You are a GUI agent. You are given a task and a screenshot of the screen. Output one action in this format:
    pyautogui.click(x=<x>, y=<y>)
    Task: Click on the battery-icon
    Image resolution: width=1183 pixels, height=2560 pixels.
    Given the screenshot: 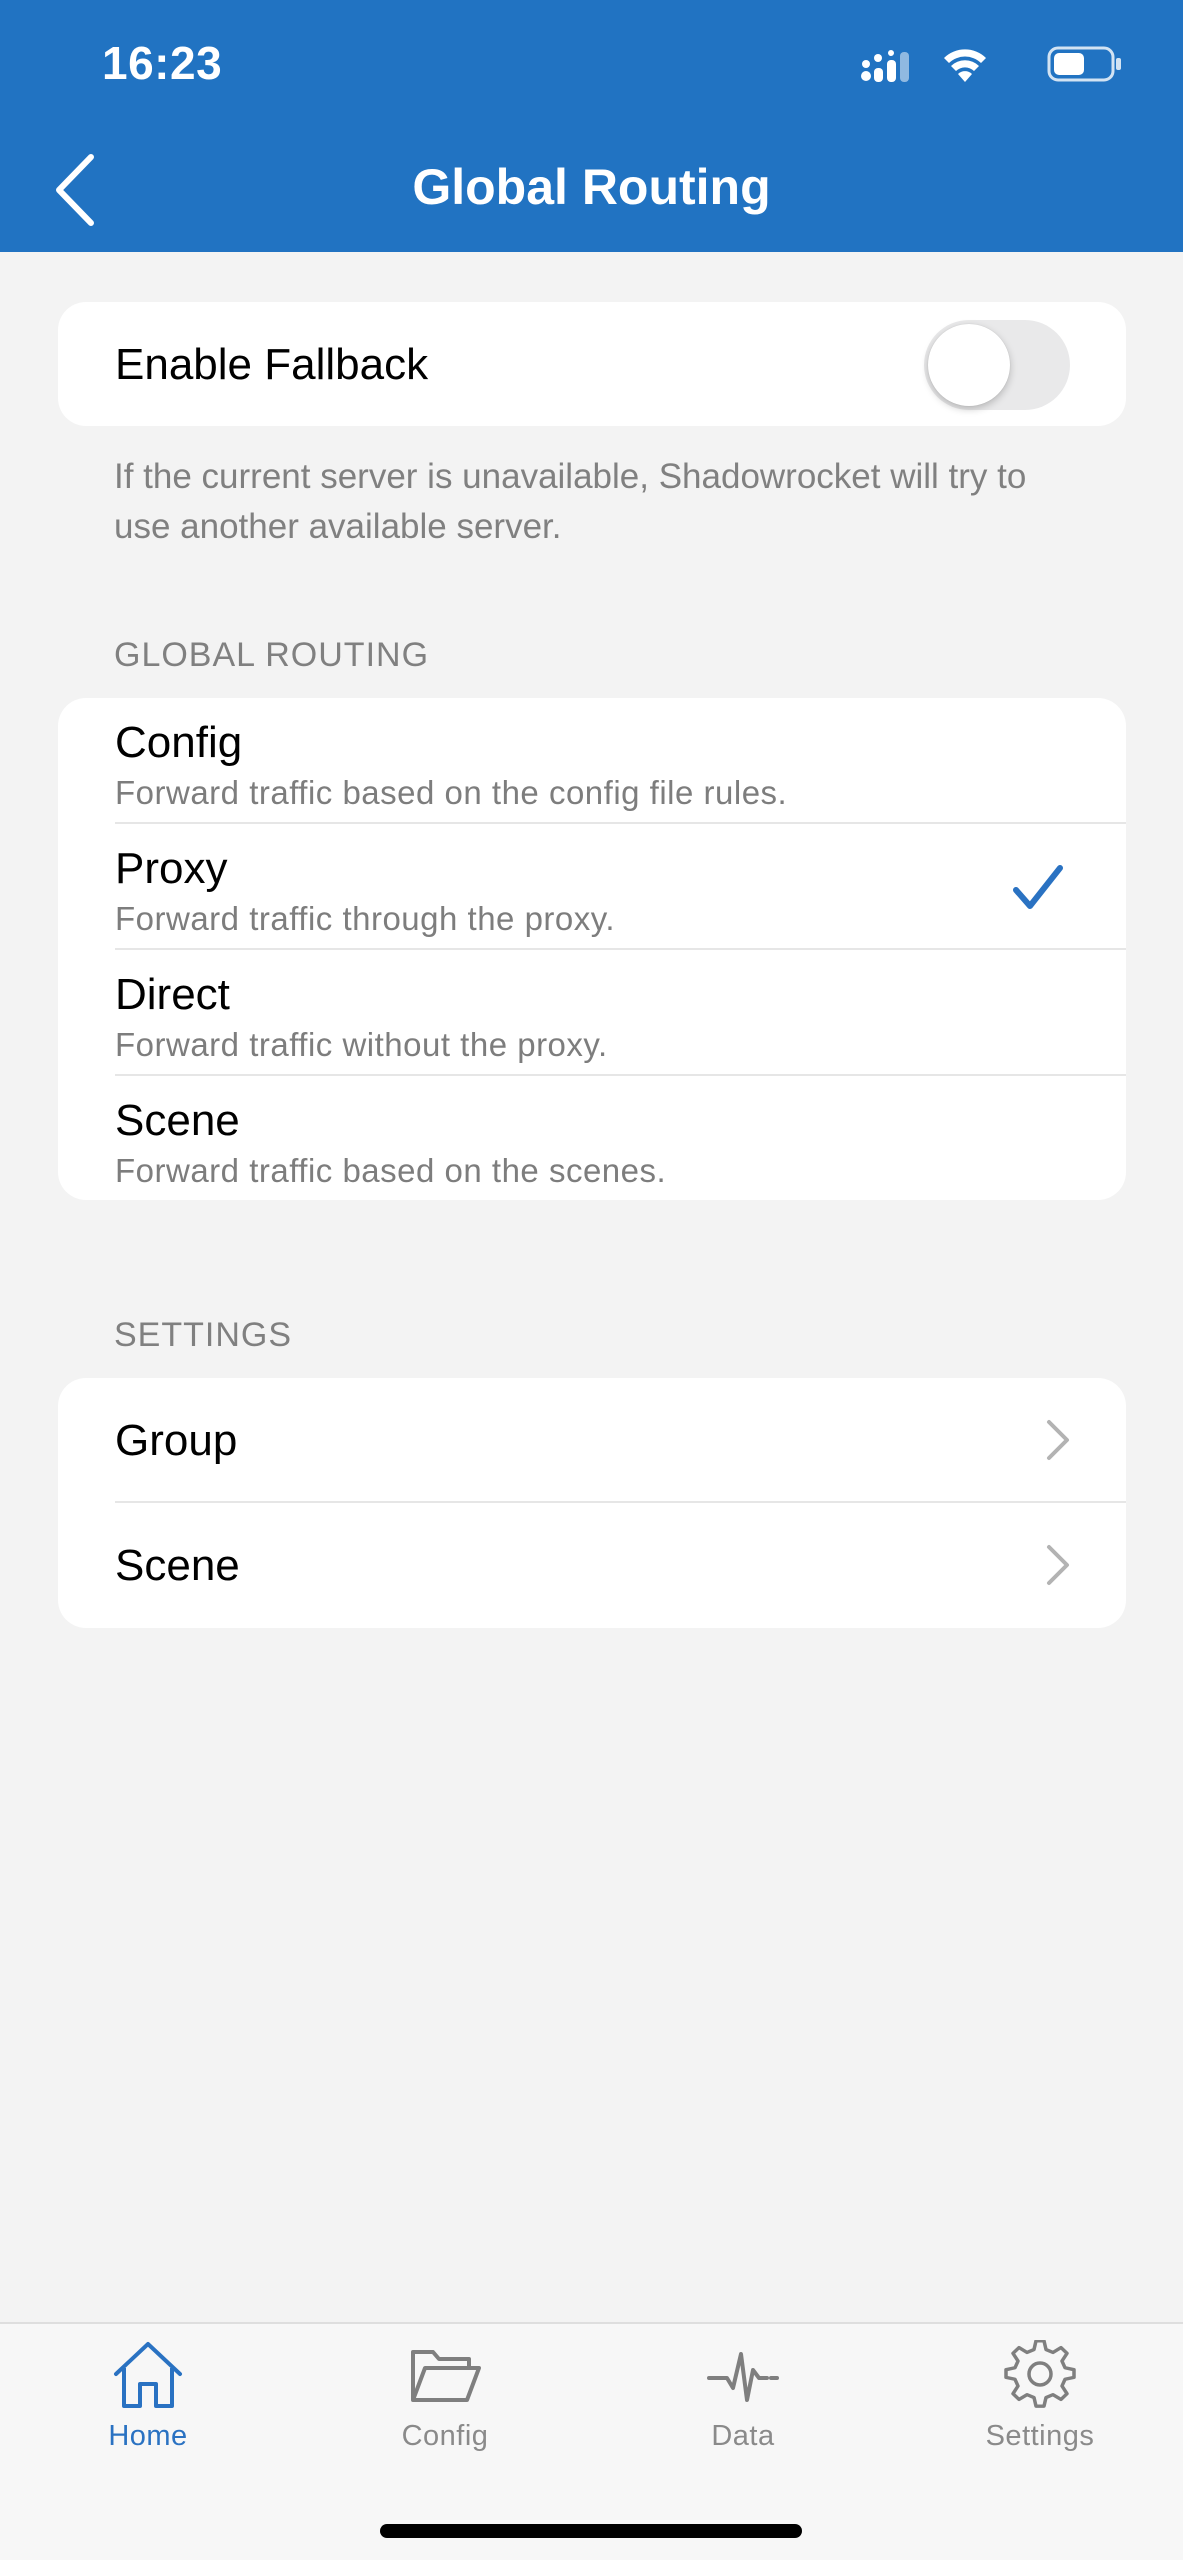 What is the action you would take?
    pyautogui.click(x=1084, y=64)
    